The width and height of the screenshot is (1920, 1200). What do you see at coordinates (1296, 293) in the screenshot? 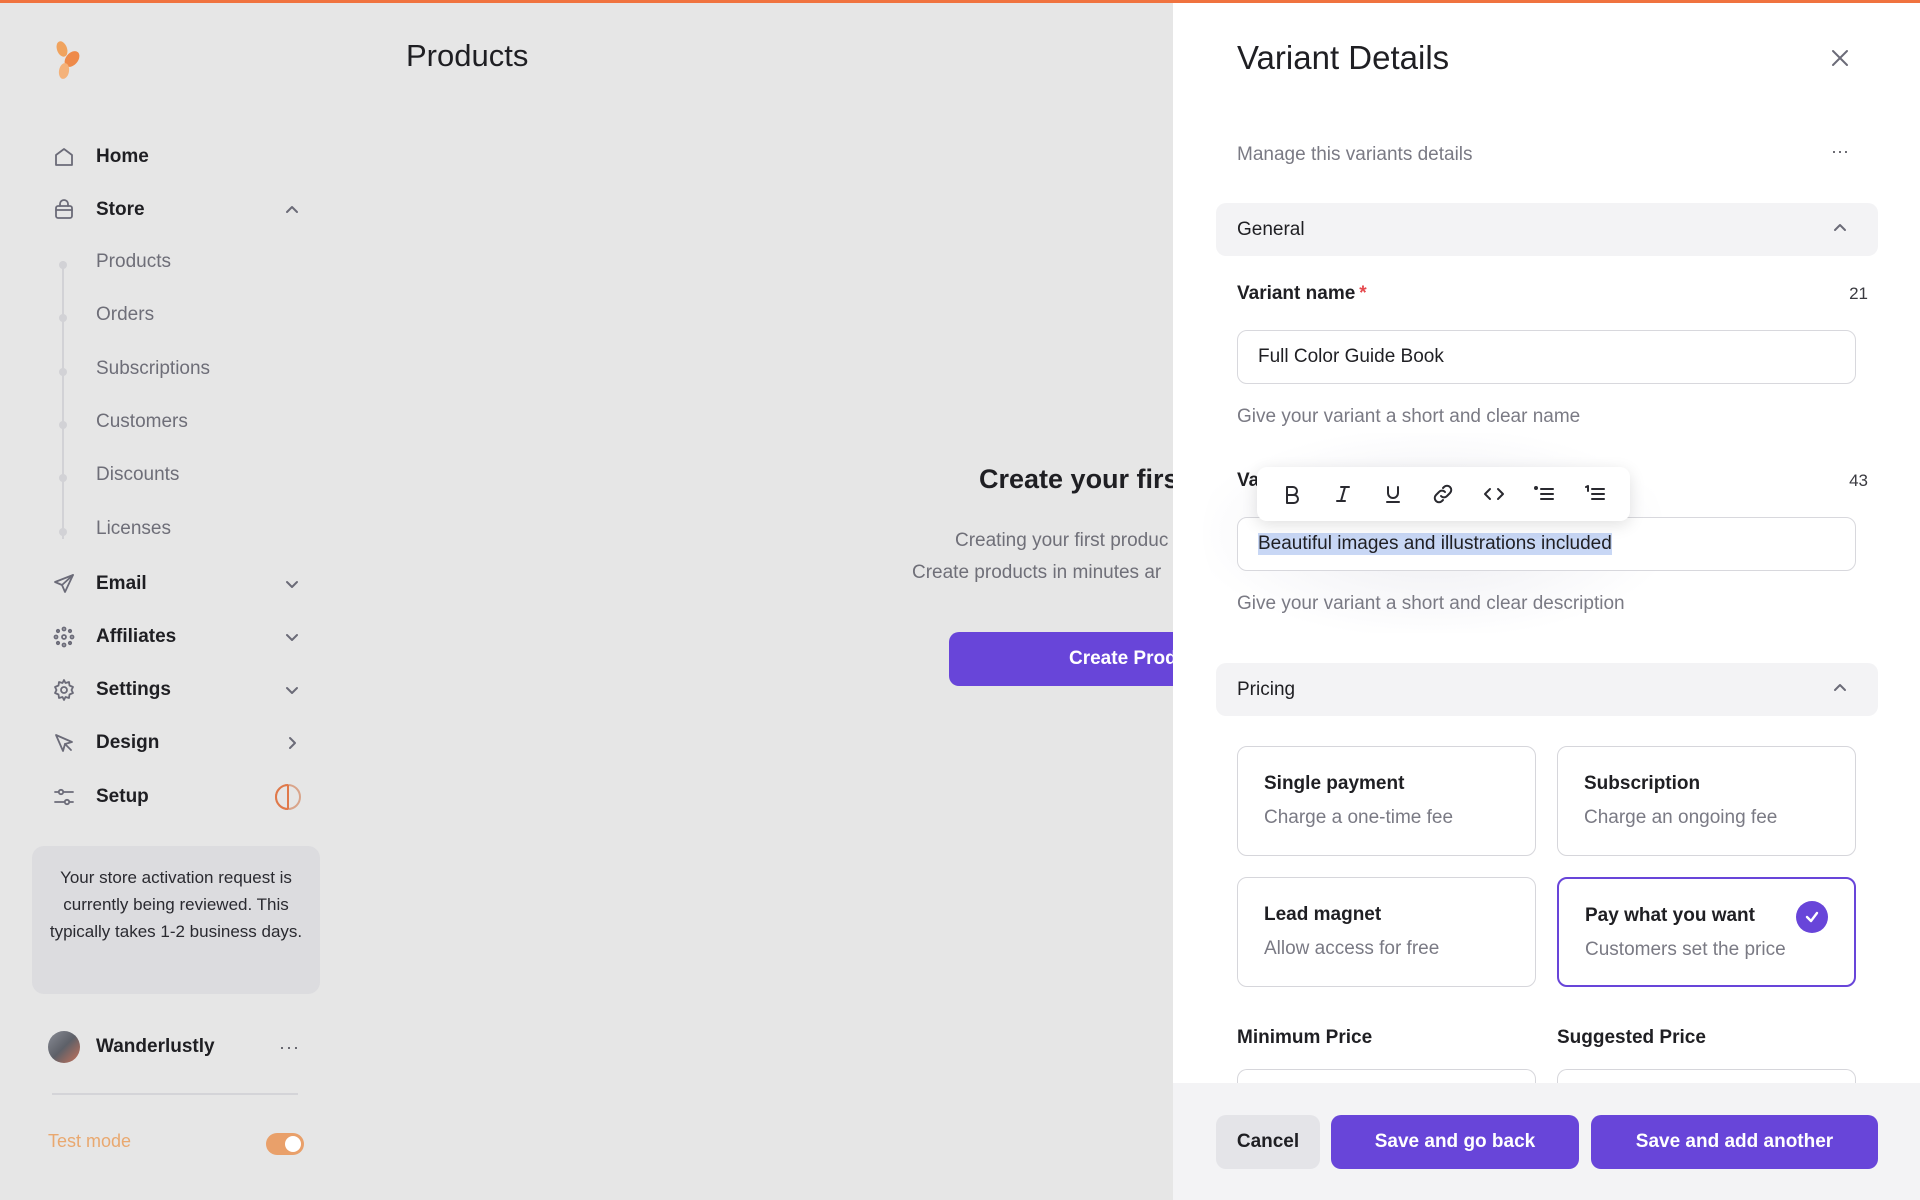
I see `variant-name-label-text: Variant name` at bounding box center [1296, 293].